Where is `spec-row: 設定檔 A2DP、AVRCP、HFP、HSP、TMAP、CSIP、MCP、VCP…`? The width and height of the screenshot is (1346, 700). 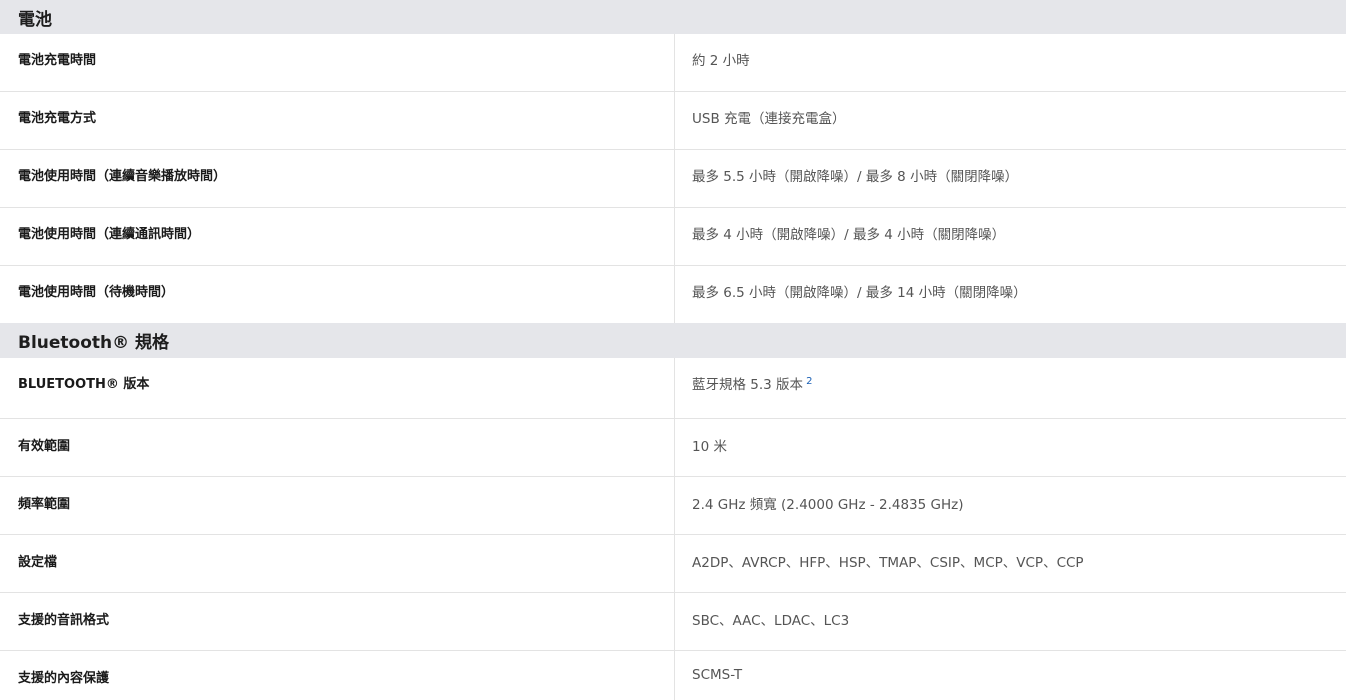
spec-row: 設定檔 A2DP、AVRCP、HFP、HSP、TMAP、CSIP、MCP、VCP… is located at coordinates (673, 564).